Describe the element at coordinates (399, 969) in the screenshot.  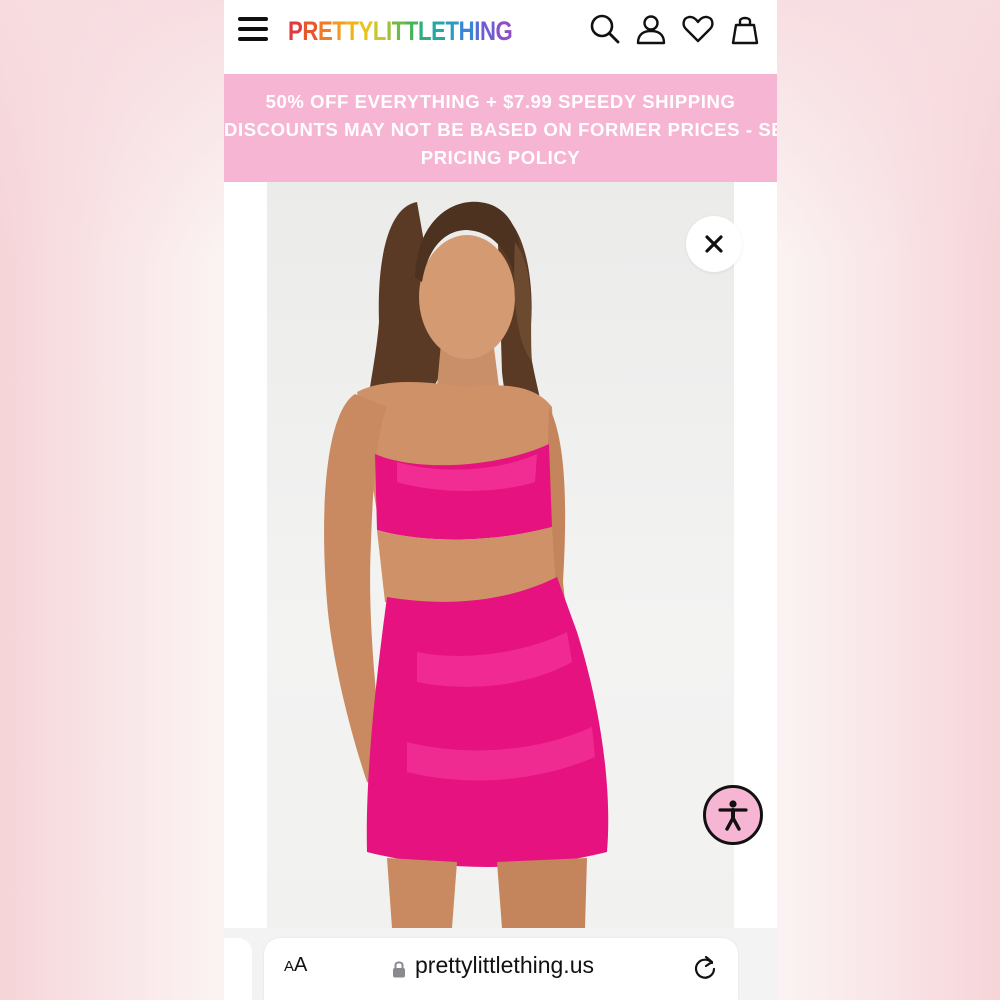
I see `lock-icon` at that location.